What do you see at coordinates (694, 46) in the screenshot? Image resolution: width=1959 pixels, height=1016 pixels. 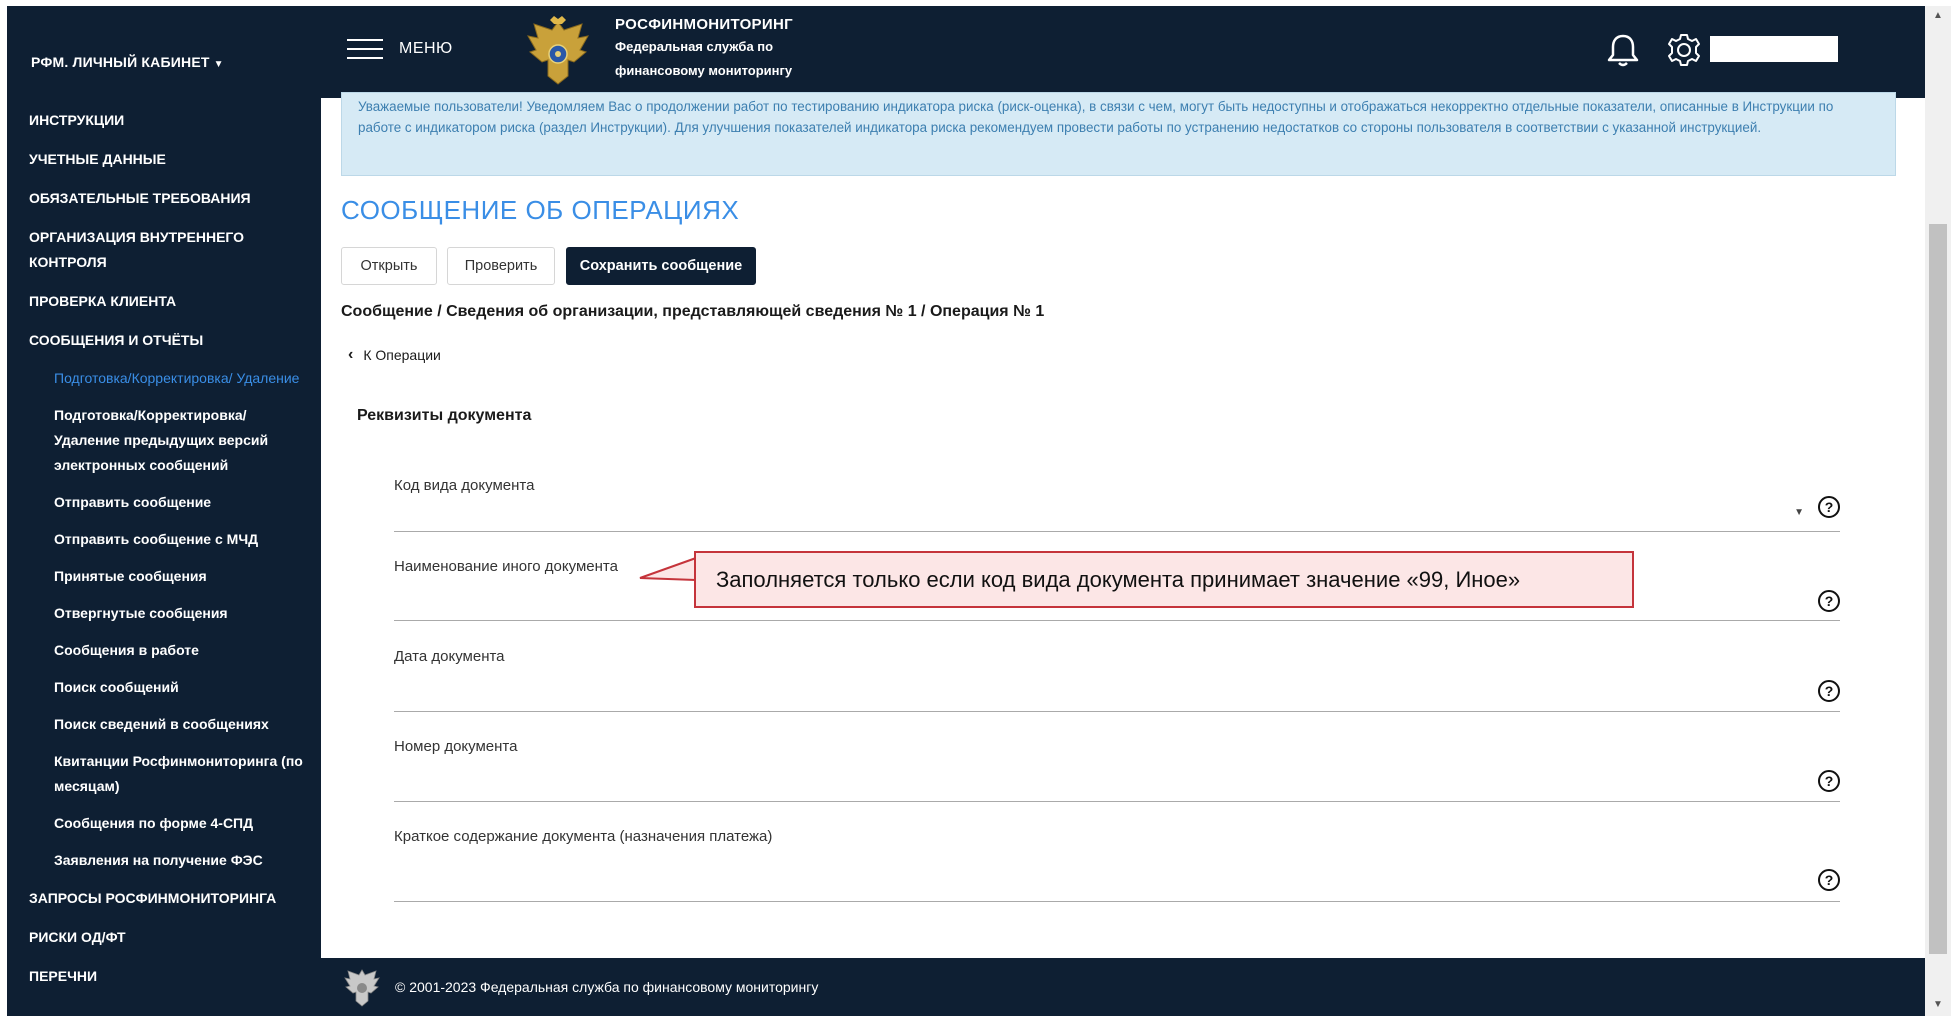 I see `brand-subtitle-1: Федеральная служба по` at bounding box center [694, 46].